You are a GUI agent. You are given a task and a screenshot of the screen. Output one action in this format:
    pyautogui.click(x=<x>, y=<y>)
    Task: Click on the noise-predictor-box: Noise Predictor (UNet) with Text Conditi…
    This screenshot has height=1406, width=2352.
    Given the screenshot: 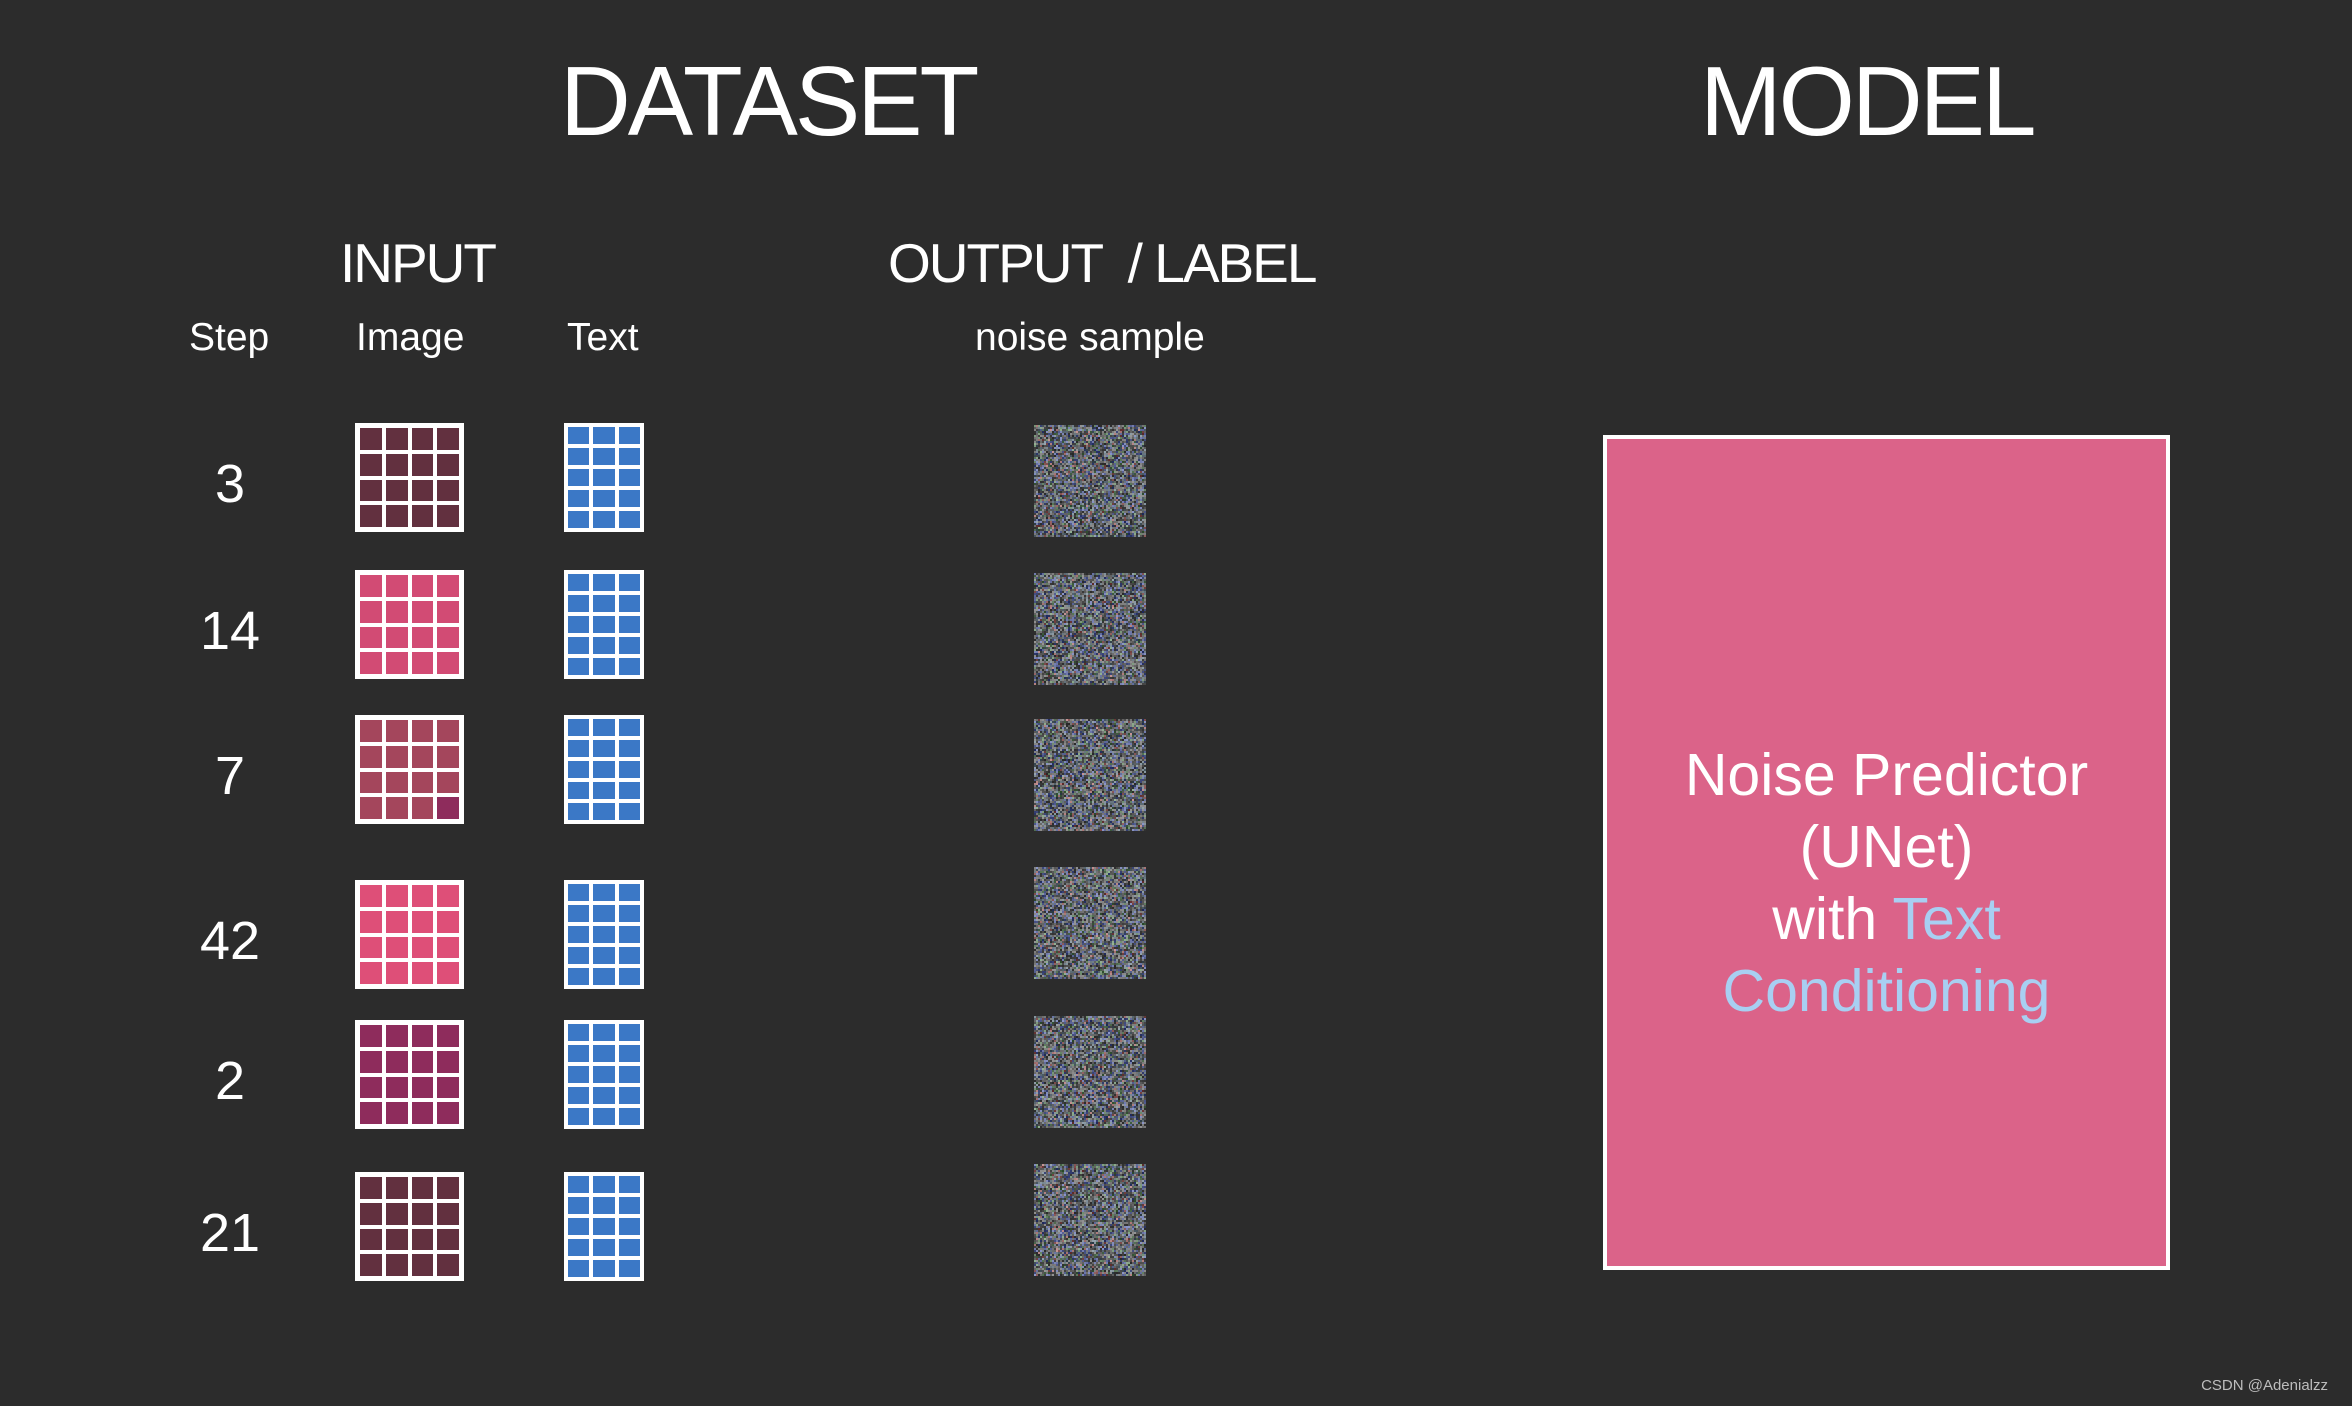 What is the action you would take?
    pyautogui.click(x=1886, y=852)
    